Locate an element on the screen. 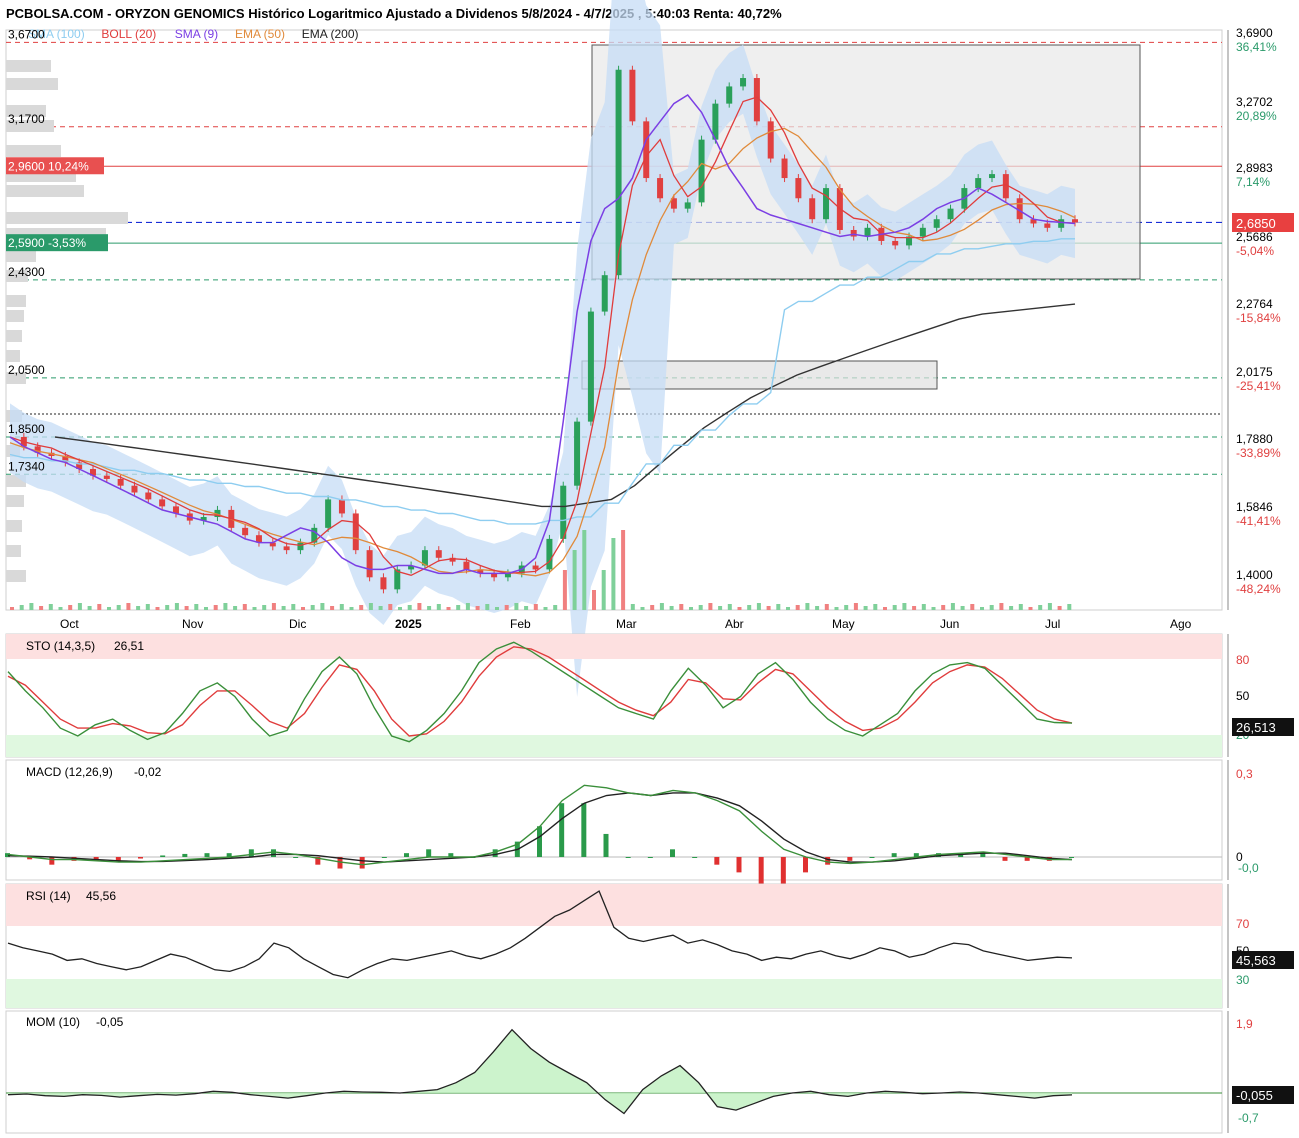 The height and width of the screenshot is (1138, 1299). legend-item: EMA (50) is located at coordinates (260, 34).